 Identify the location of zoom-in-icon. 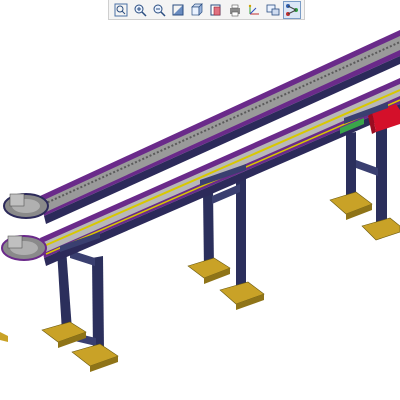
(140, 10).